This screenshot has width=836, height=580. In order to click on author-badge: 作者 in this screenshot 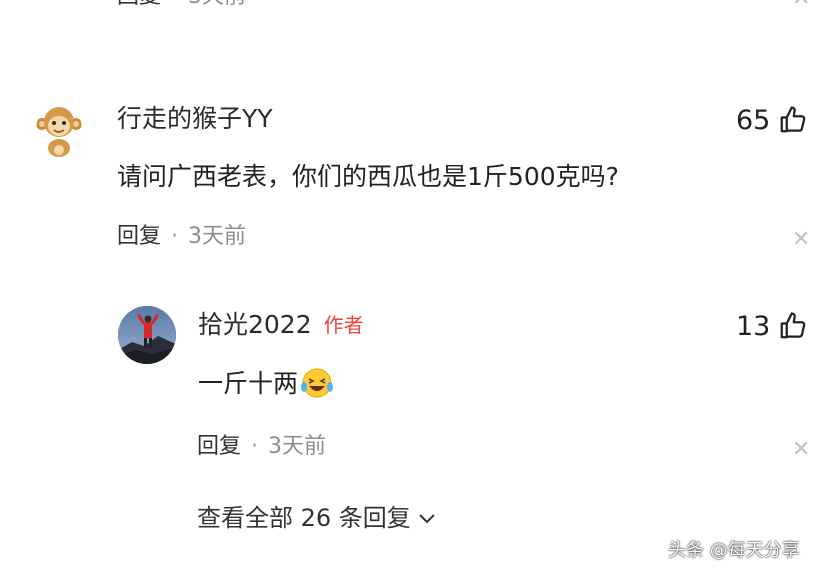, I will do `click(343, 324)`.